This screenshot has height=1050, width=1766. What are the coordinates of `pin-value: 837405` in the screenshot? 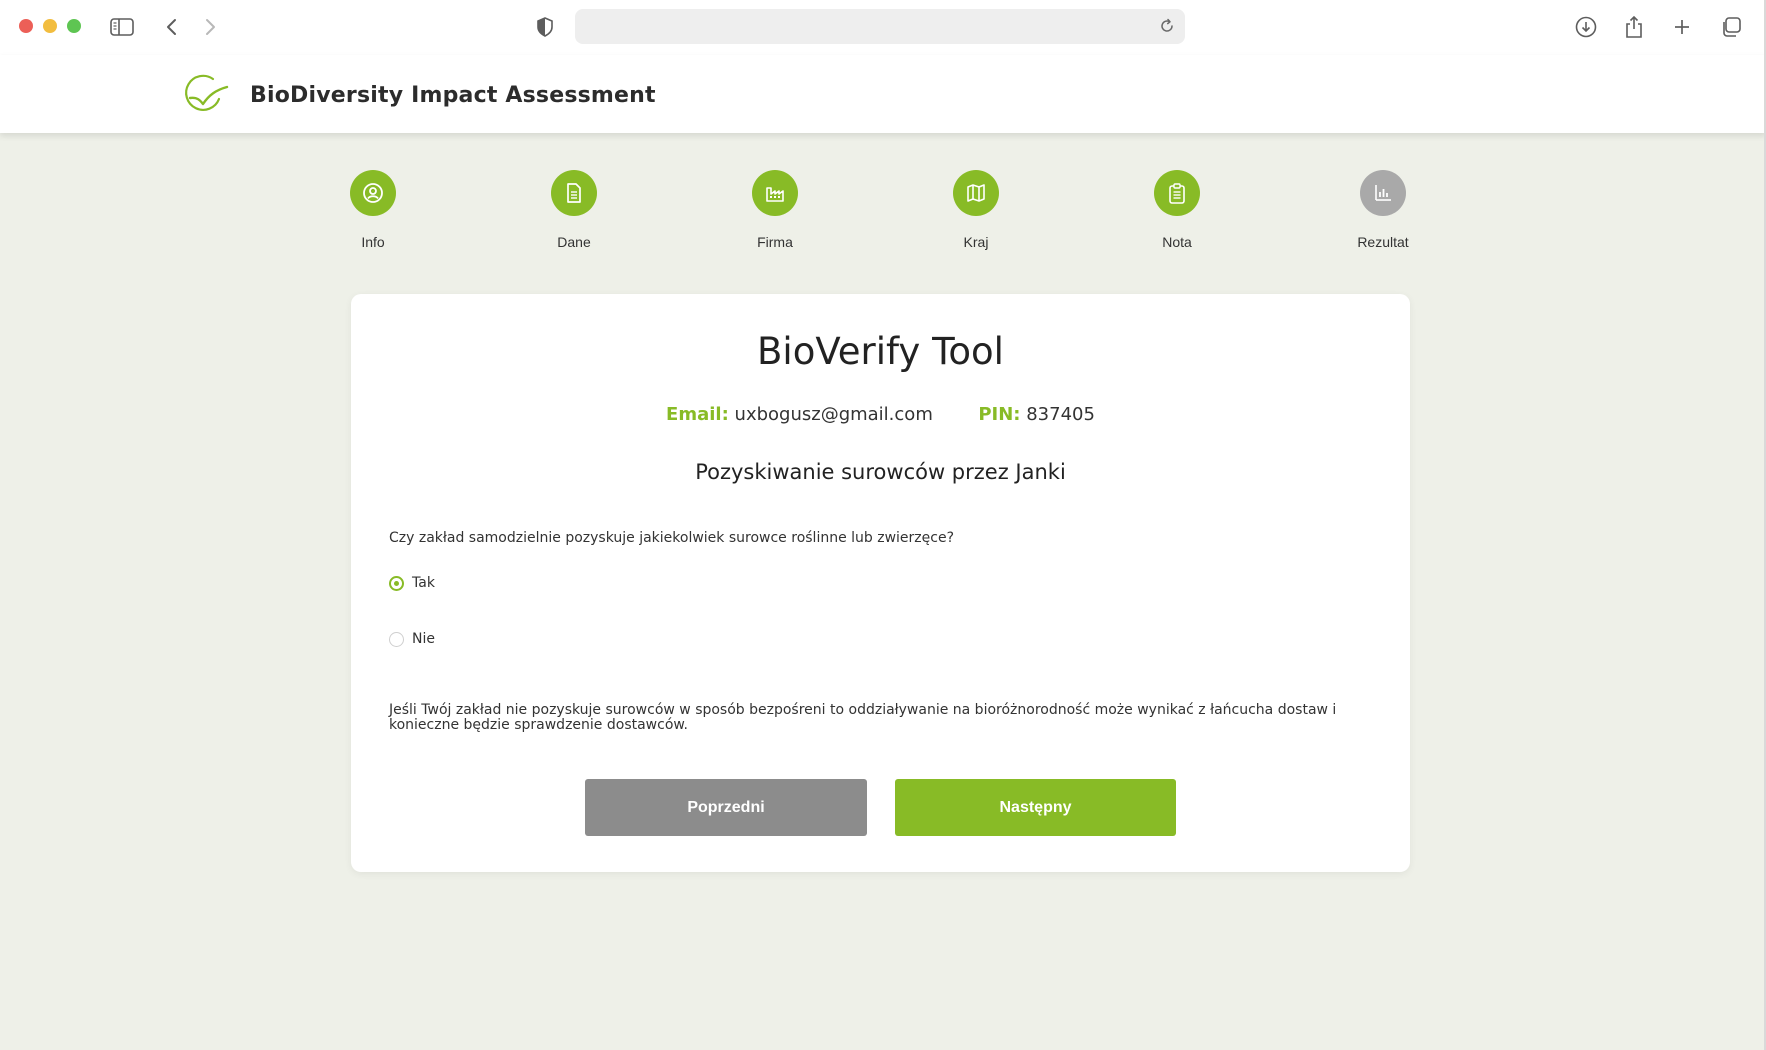 It's located at (1060, 414).